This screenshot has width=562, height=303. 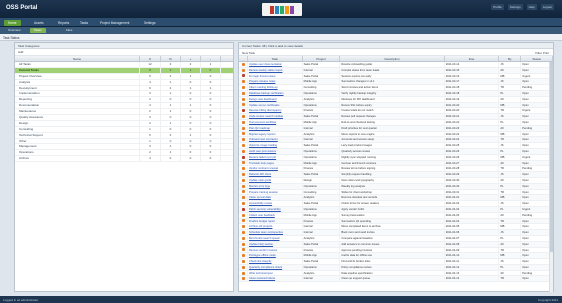 What do you see at coordinates (275, 267) in the screenshot?
I see `task-link: Quarterly compliance check` at bounding box center [275, 267].